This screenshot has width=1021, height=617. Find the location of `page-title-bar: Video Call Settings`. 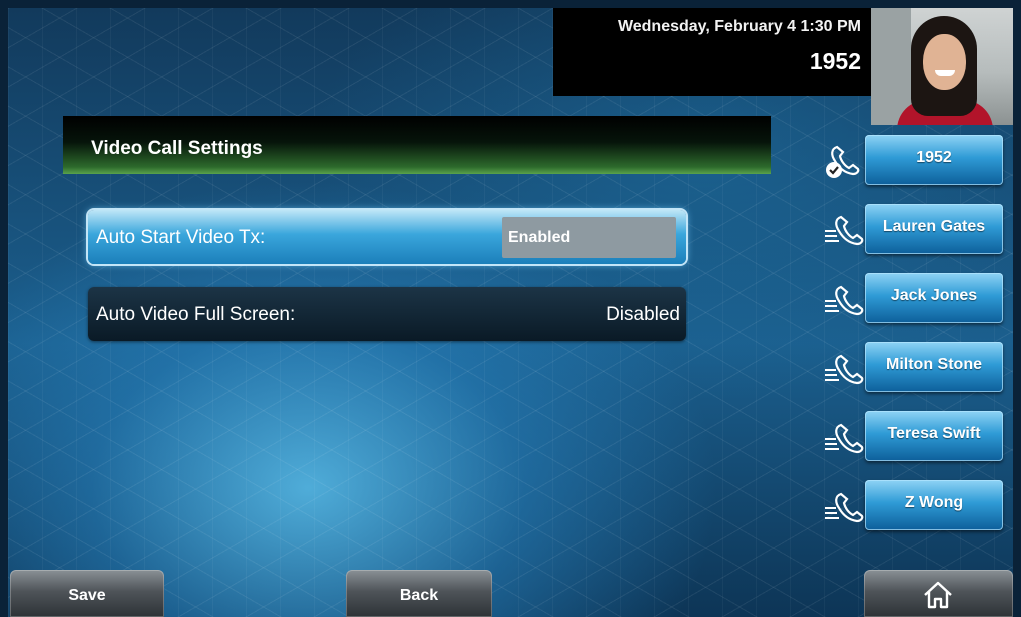

page-title-bar: Video Call Settings is located at coordinates (417, 145).